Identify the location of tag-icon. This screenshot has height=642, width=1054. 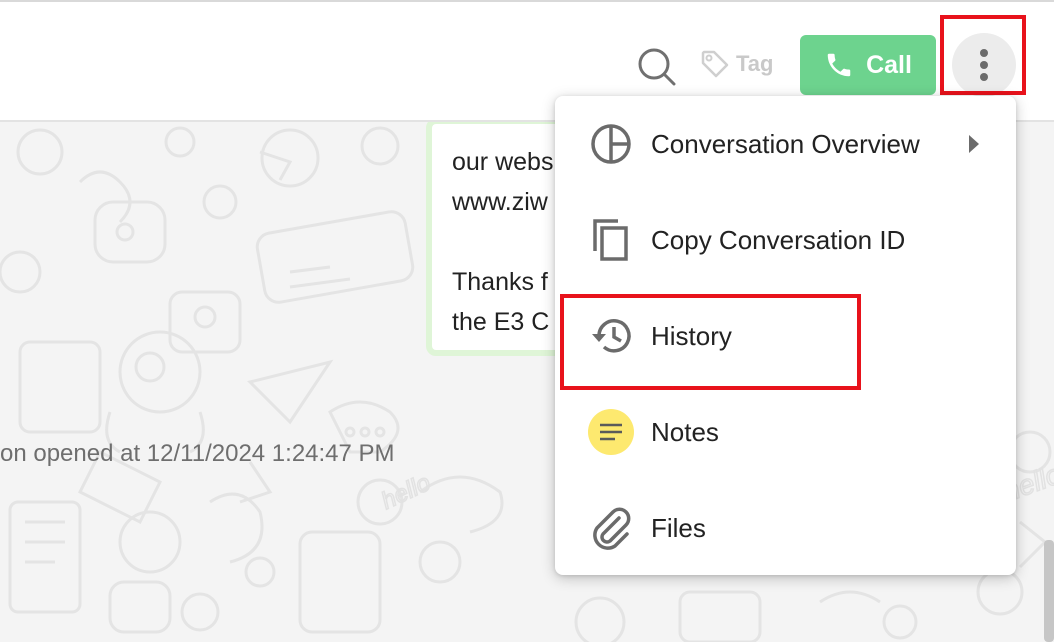
(715, 64).